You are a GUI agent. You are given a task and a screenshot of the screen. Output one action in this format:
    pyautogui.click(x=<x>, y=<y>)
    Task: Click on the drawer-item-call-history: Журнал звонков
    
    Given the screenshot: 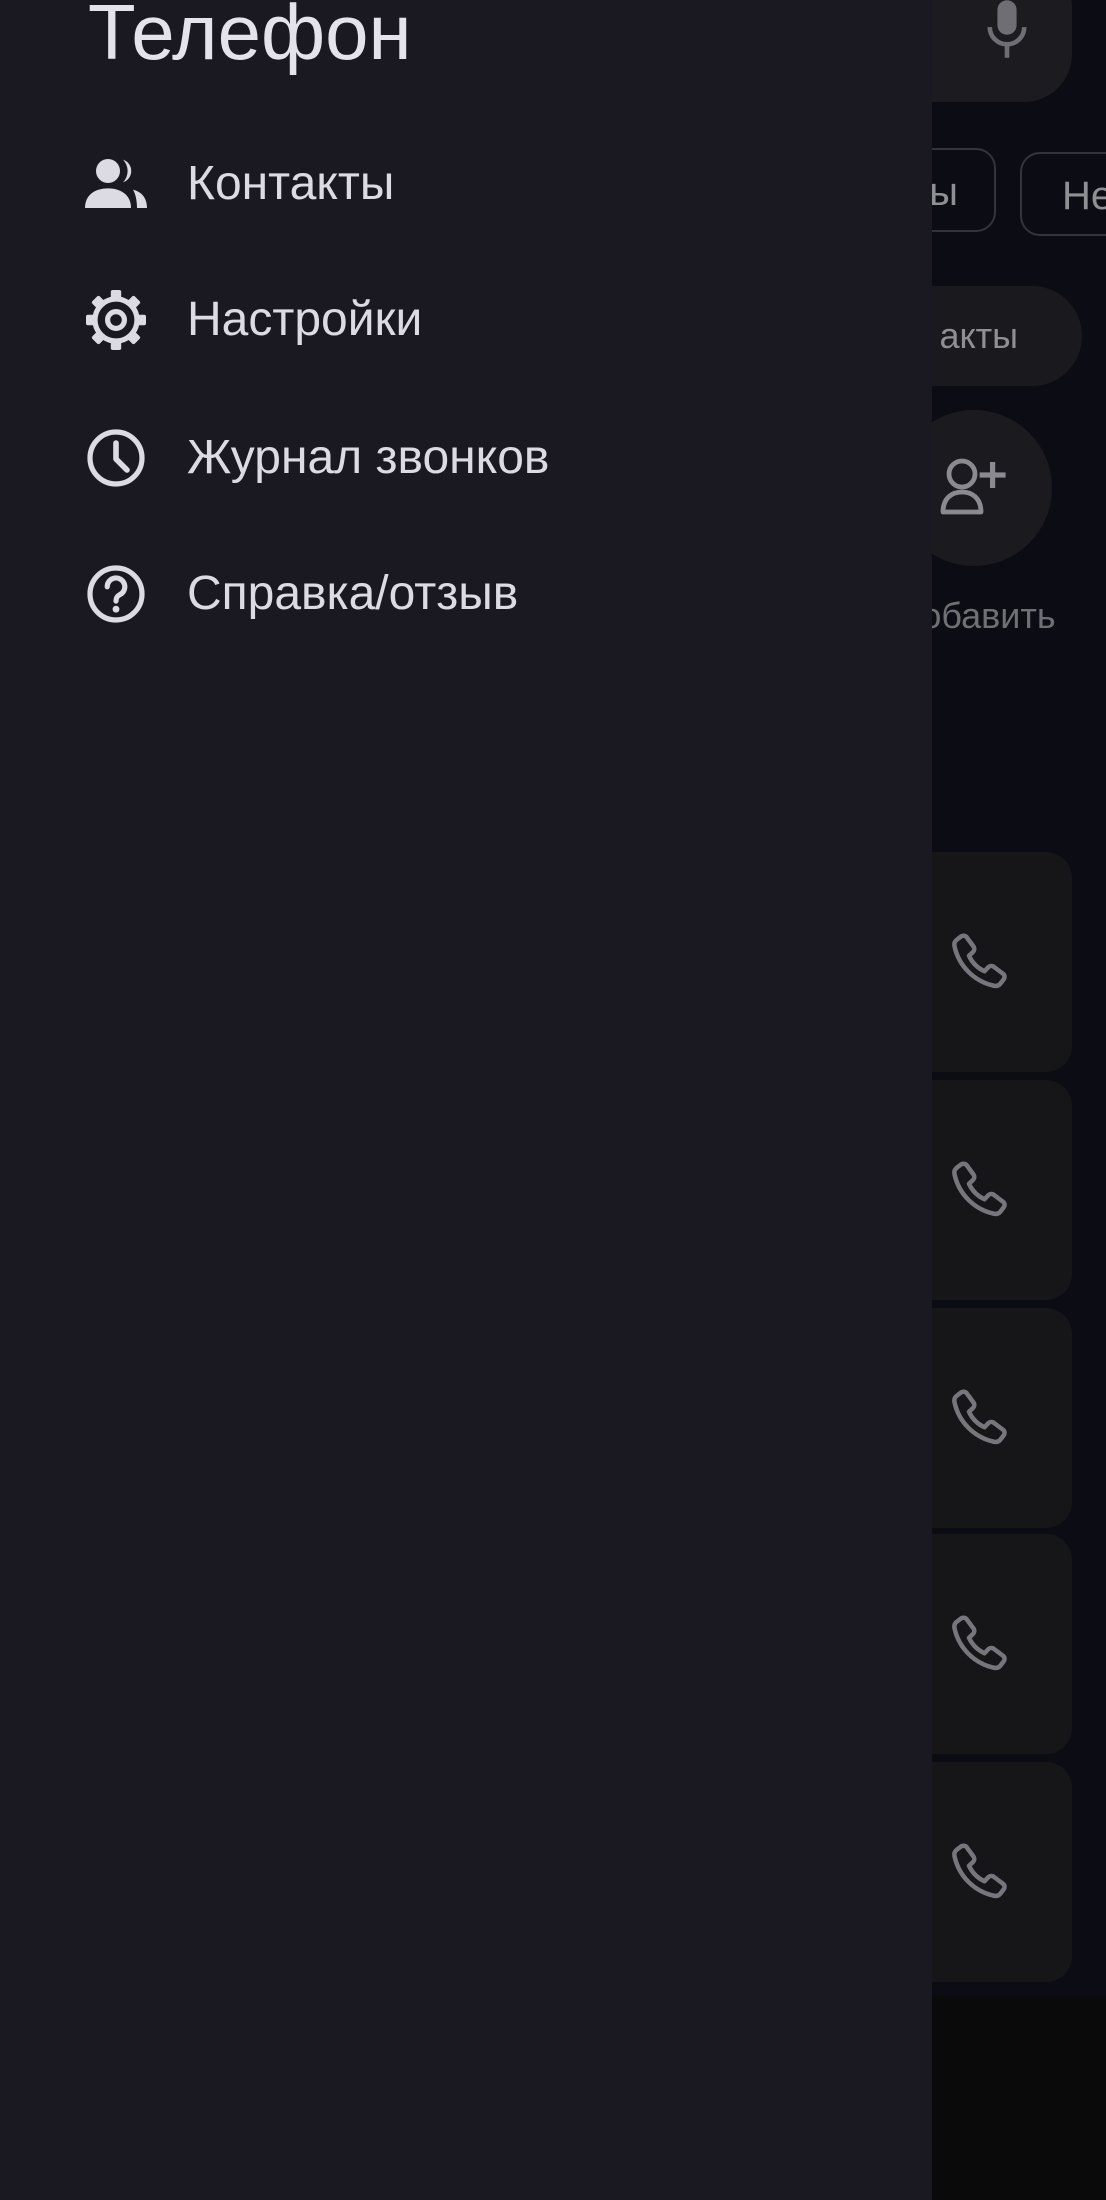 What is the action you would take?
    pyautogui.click(x=466, y=457)
    